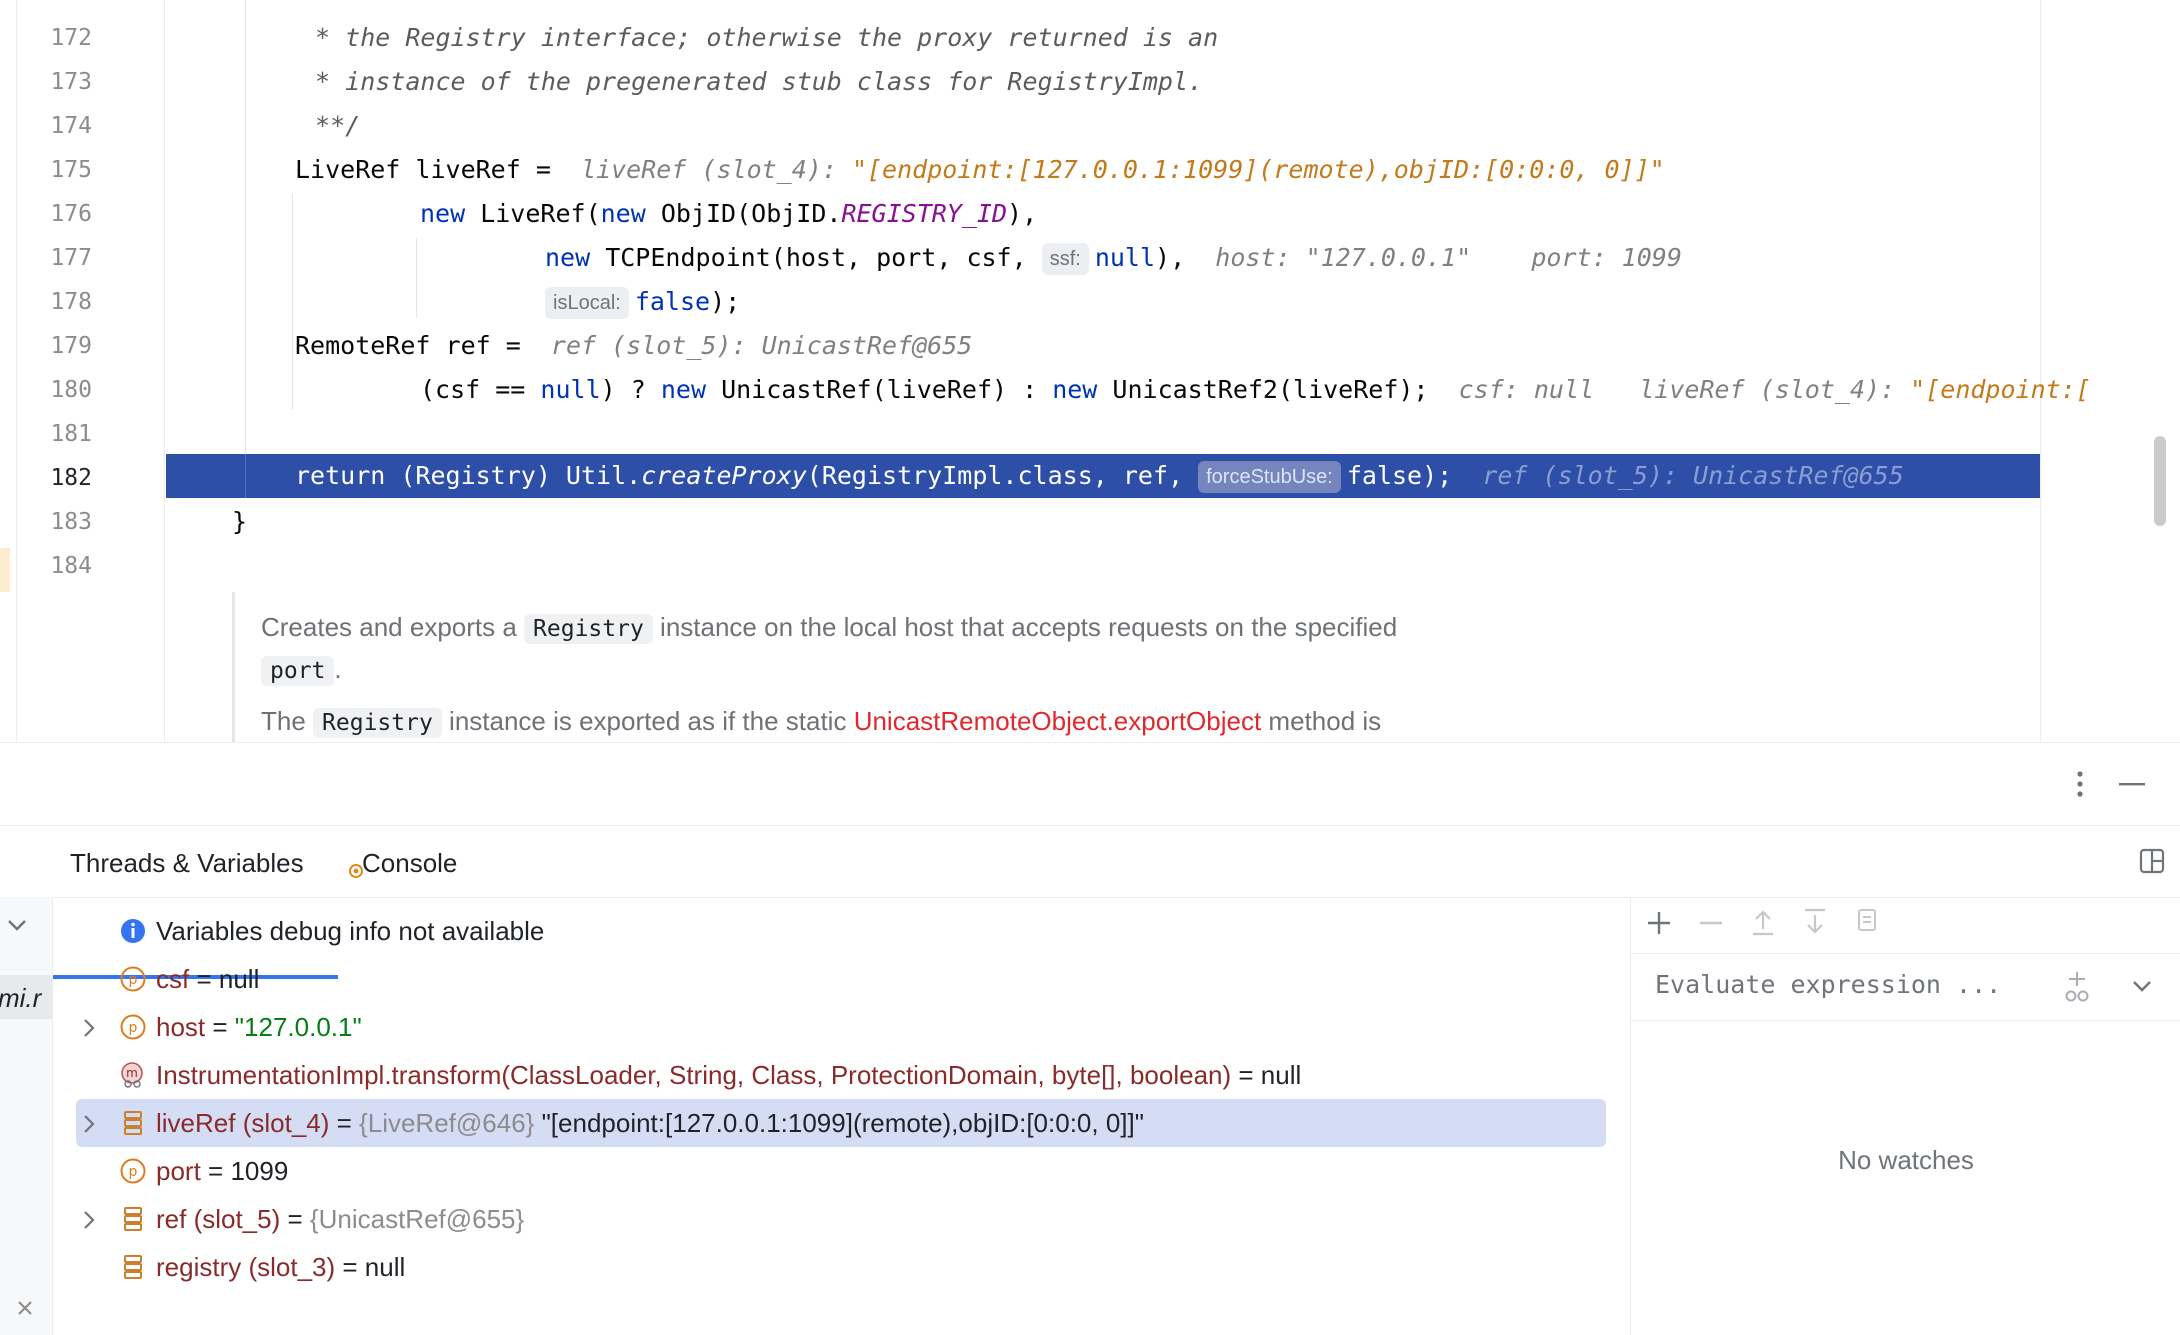  I want to click on line-number: 183, so click(61, 522).